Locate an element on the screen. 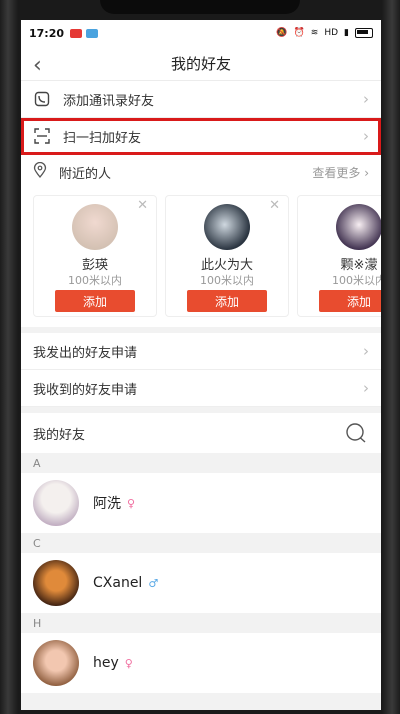 This screenshot has width=400, height=714. index-letter: H is located at coordinates (201, 623).